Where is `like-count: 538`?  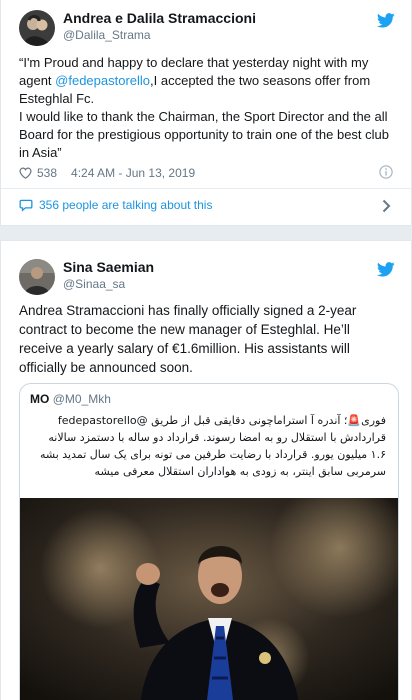 like-count: 538 is located at coordinates (47, 173).